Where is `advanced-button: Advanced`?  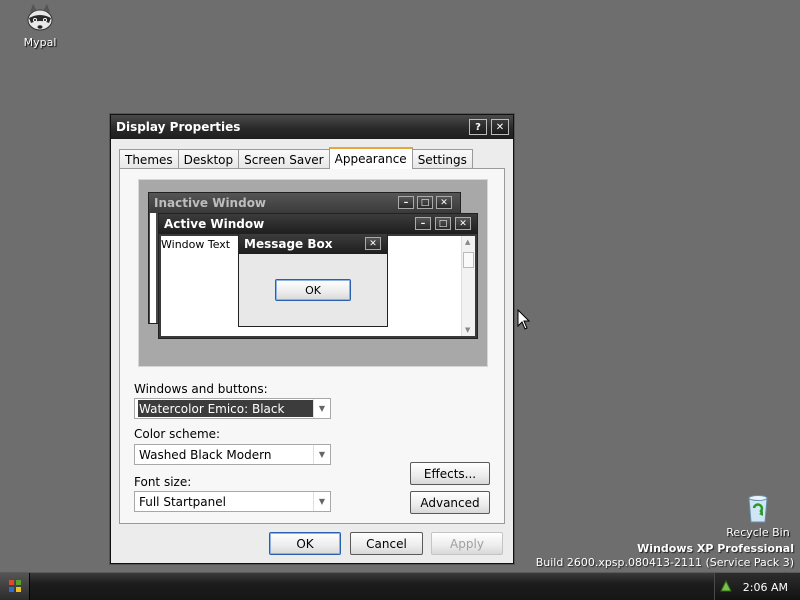 advanced-button: Advanced is located at coordinates (450, 502).